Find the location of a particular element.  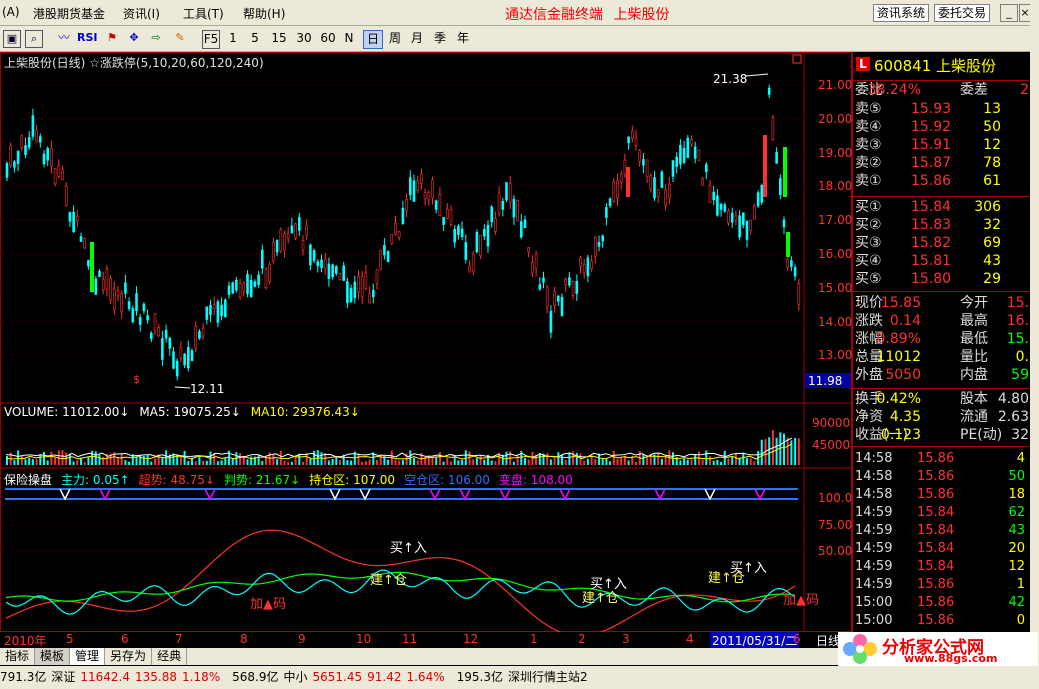

menu-item-tools: 工具(T) is located at coordinates (203, 13).